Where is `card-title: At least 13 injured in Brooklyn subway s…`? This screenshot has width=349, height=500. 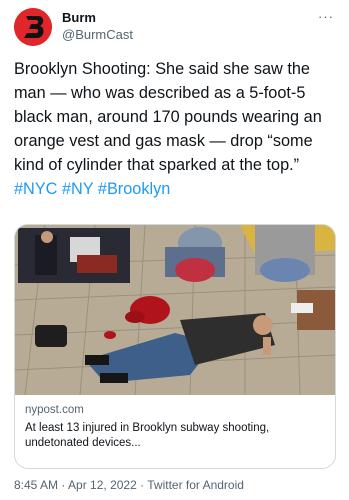
card-title: At least 13 injured in Brooklyn subway s… is located at coordinates (175, 436).